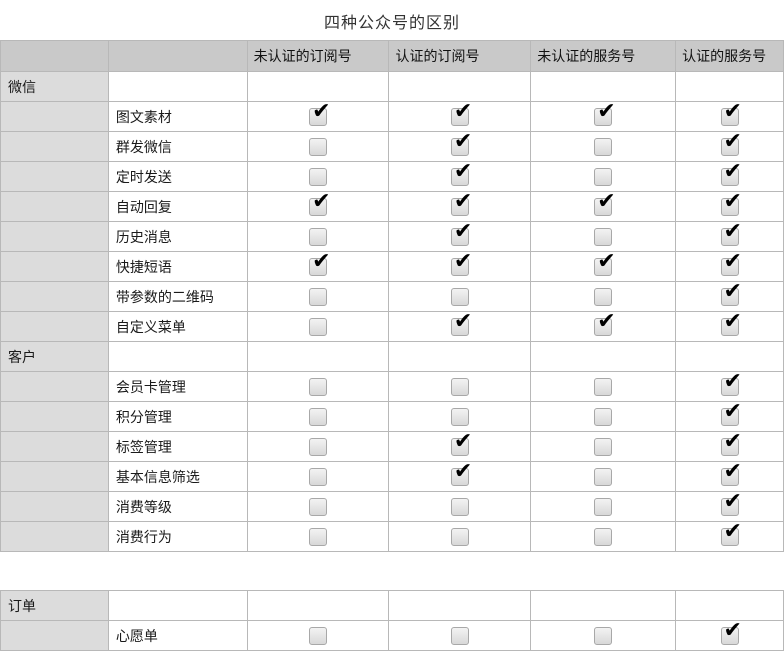 This screenshot has height=651, width=784. What do you see at coordinates (391, 22) in the screenshot?
I see `page-title: 四种公众号的区别` at bounding box center [391, 22].